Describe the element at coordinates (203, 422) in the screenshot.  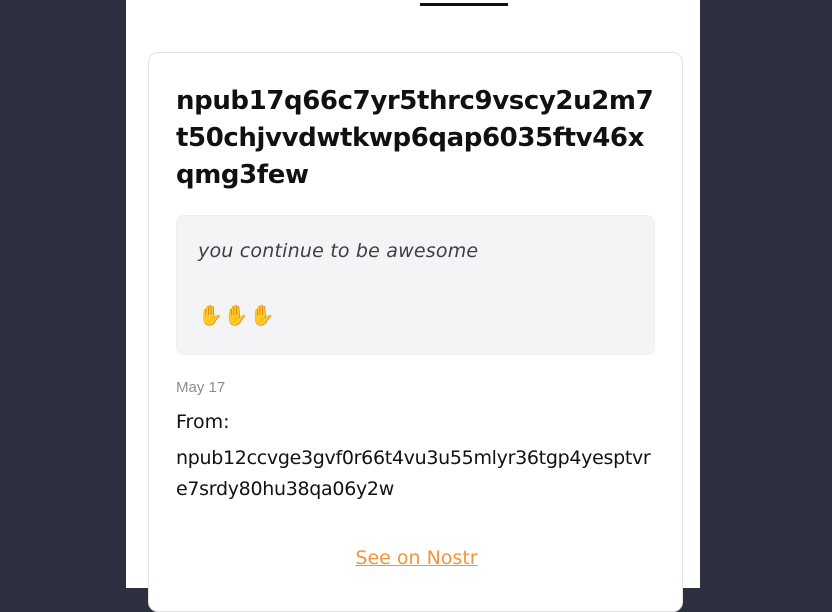
I see `from-label: From:` at that location.